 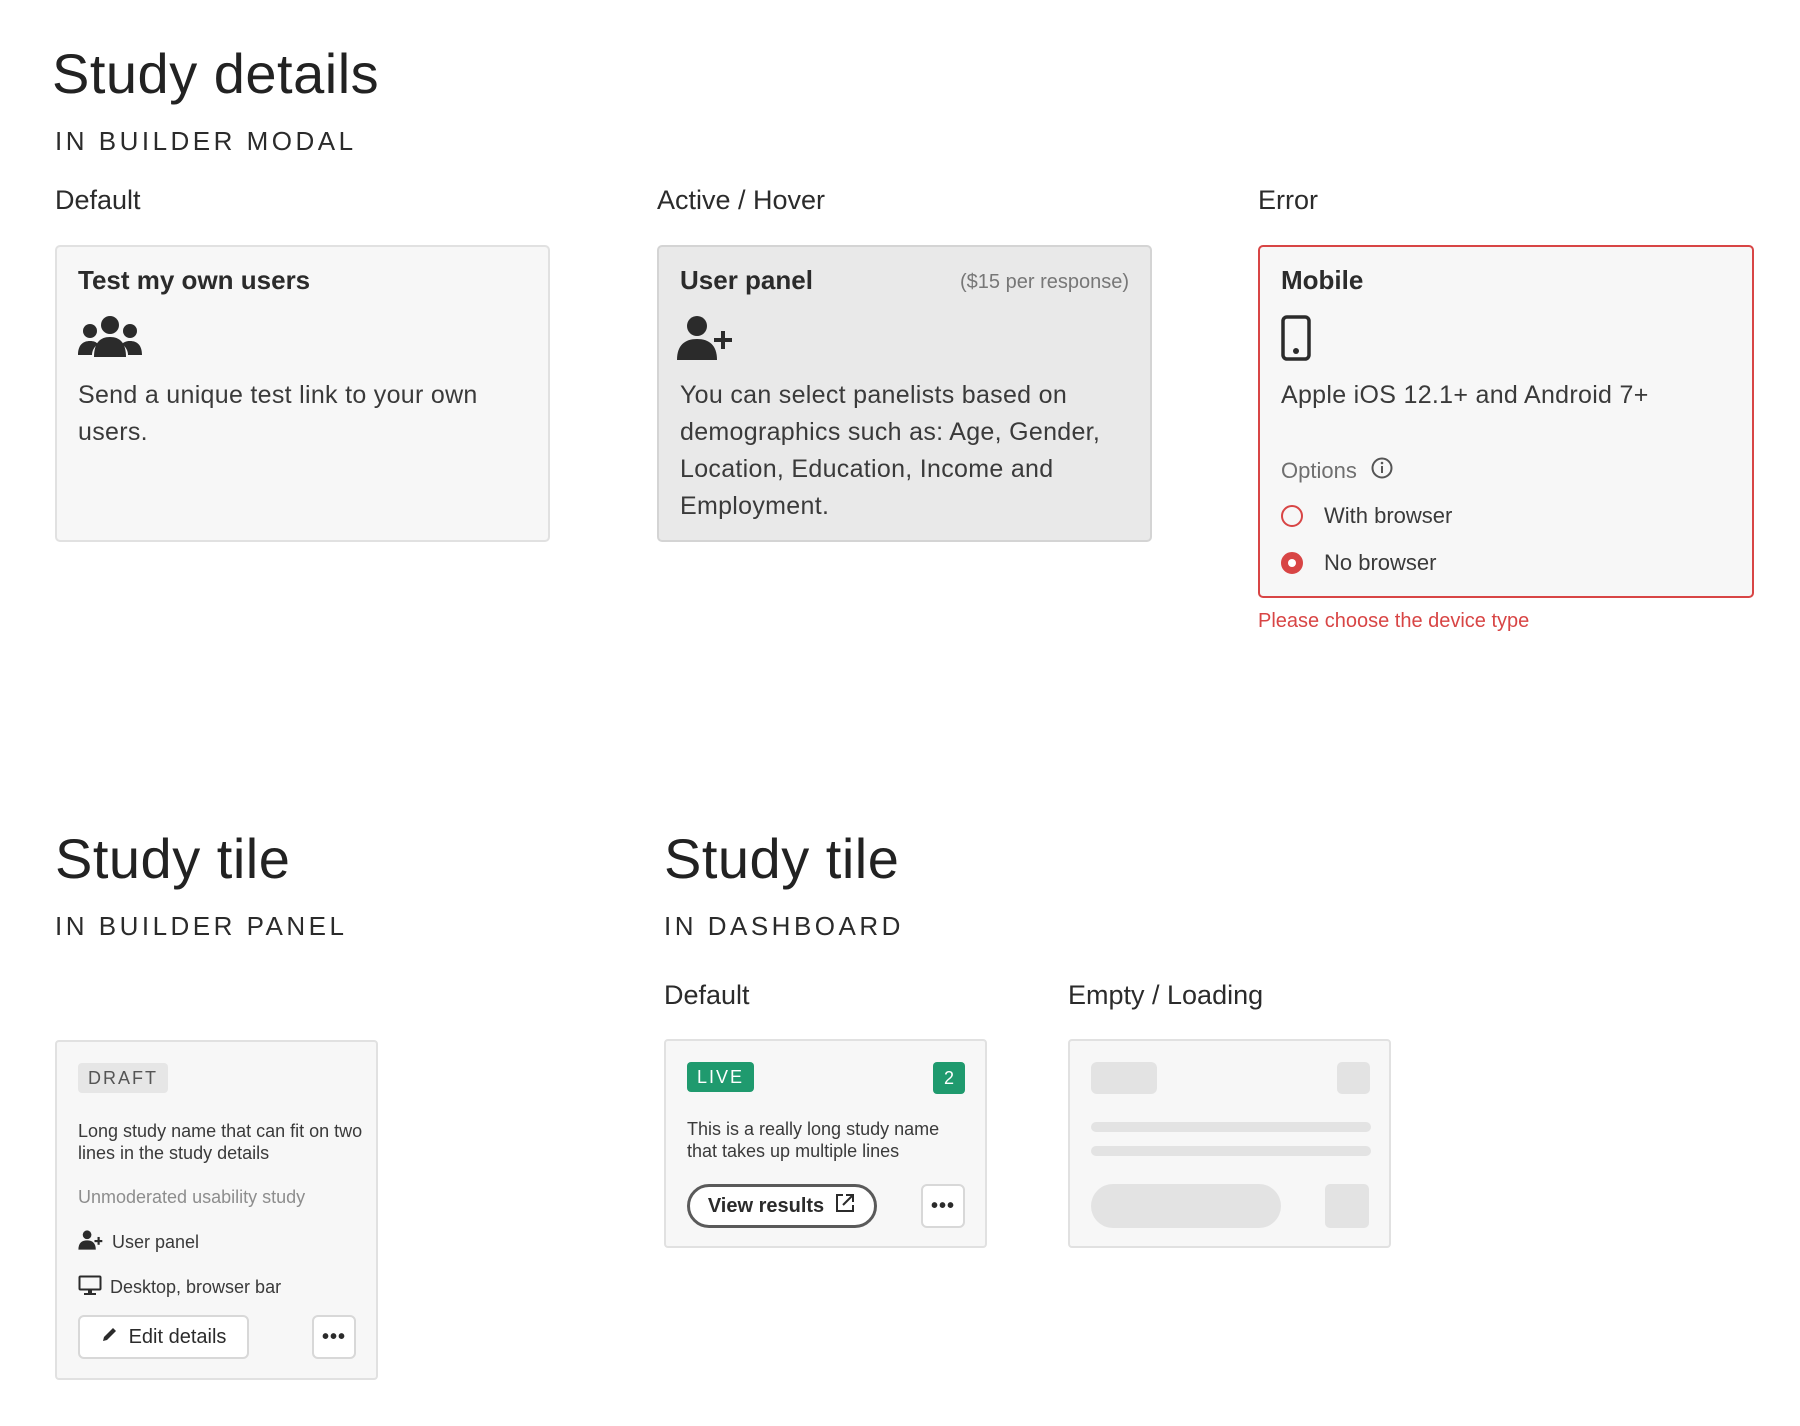 I want to click on state-label-active: Active / Hover, so click(x=741, y=200).